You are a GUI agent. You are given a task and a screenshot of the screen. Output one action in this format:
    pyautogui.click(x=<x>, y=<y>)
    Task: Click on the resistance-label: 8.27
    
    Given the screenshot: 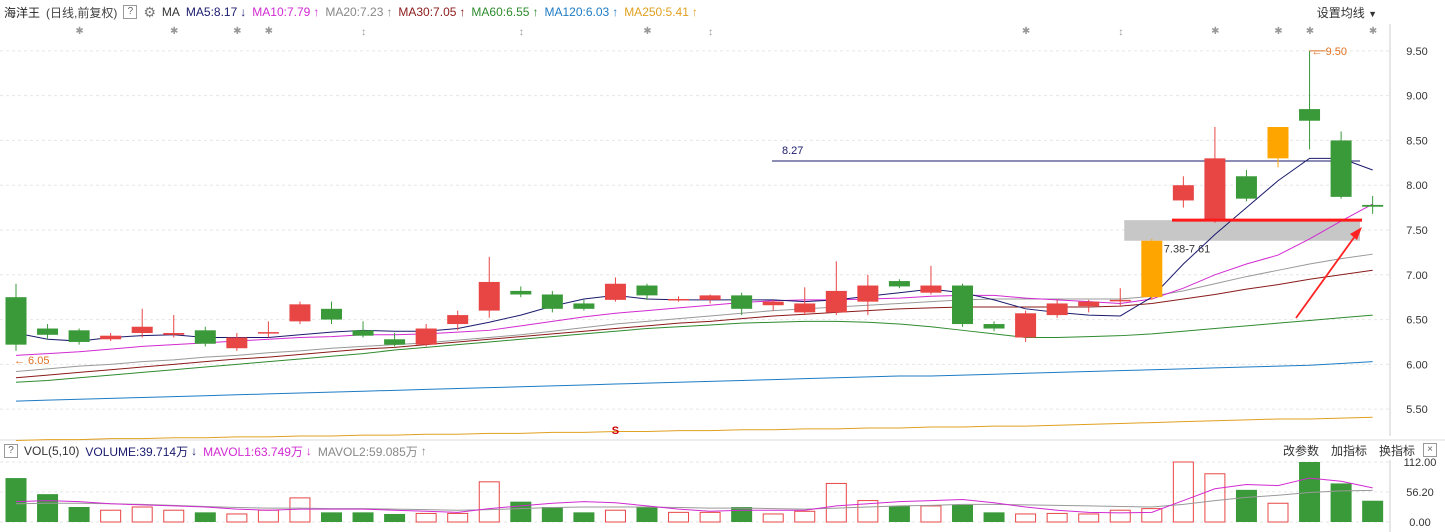 What is the action you would take?
    pyautogui.click(x=792, y=151)
    